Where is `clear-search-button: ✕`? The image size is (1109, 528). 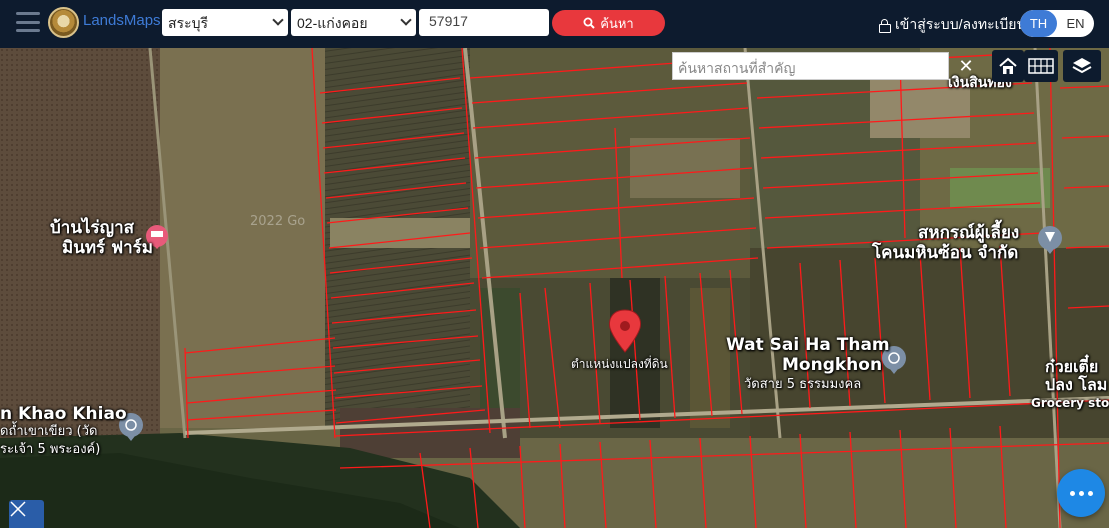 clear-search-button: ✕ is located at coordinates (966, 66).